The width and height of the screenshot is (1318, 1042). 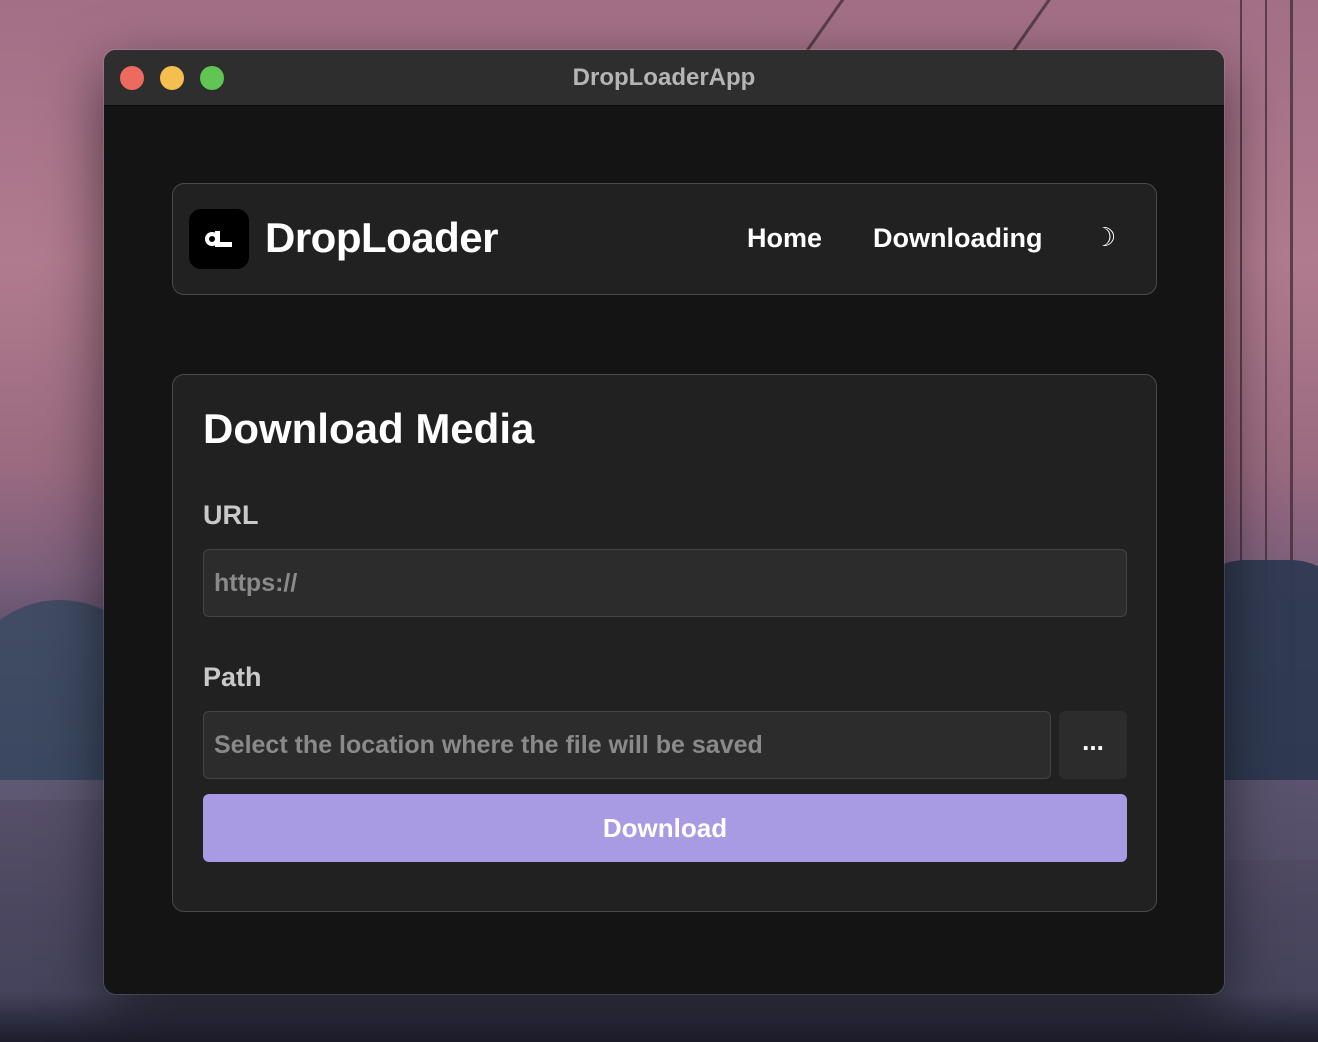 I want to click on minimize-window-button, so click(x=172, y=78).